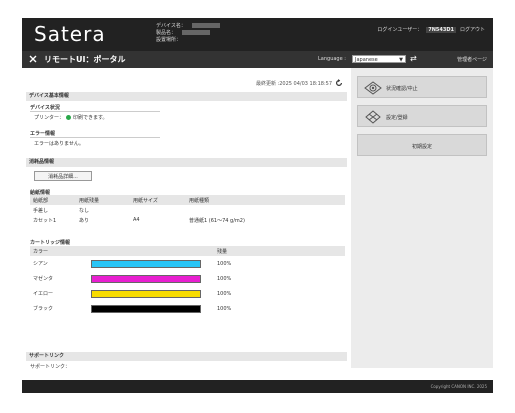 The height and width of the screenshot is (413, 515). What do you see at coordinates (293, 83) in the screenshot?
I see `last-updated-text: 最終更新 :2025 04/03 18:18:57` at bounding box center [293, 83].